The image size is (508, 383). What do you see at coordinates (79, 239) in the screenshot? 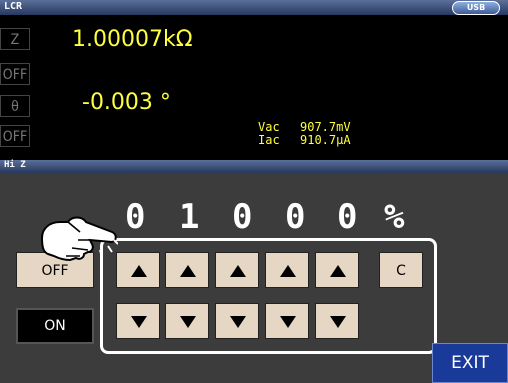
I see `pointing-hand-icon` at bounding box center [79, 239].